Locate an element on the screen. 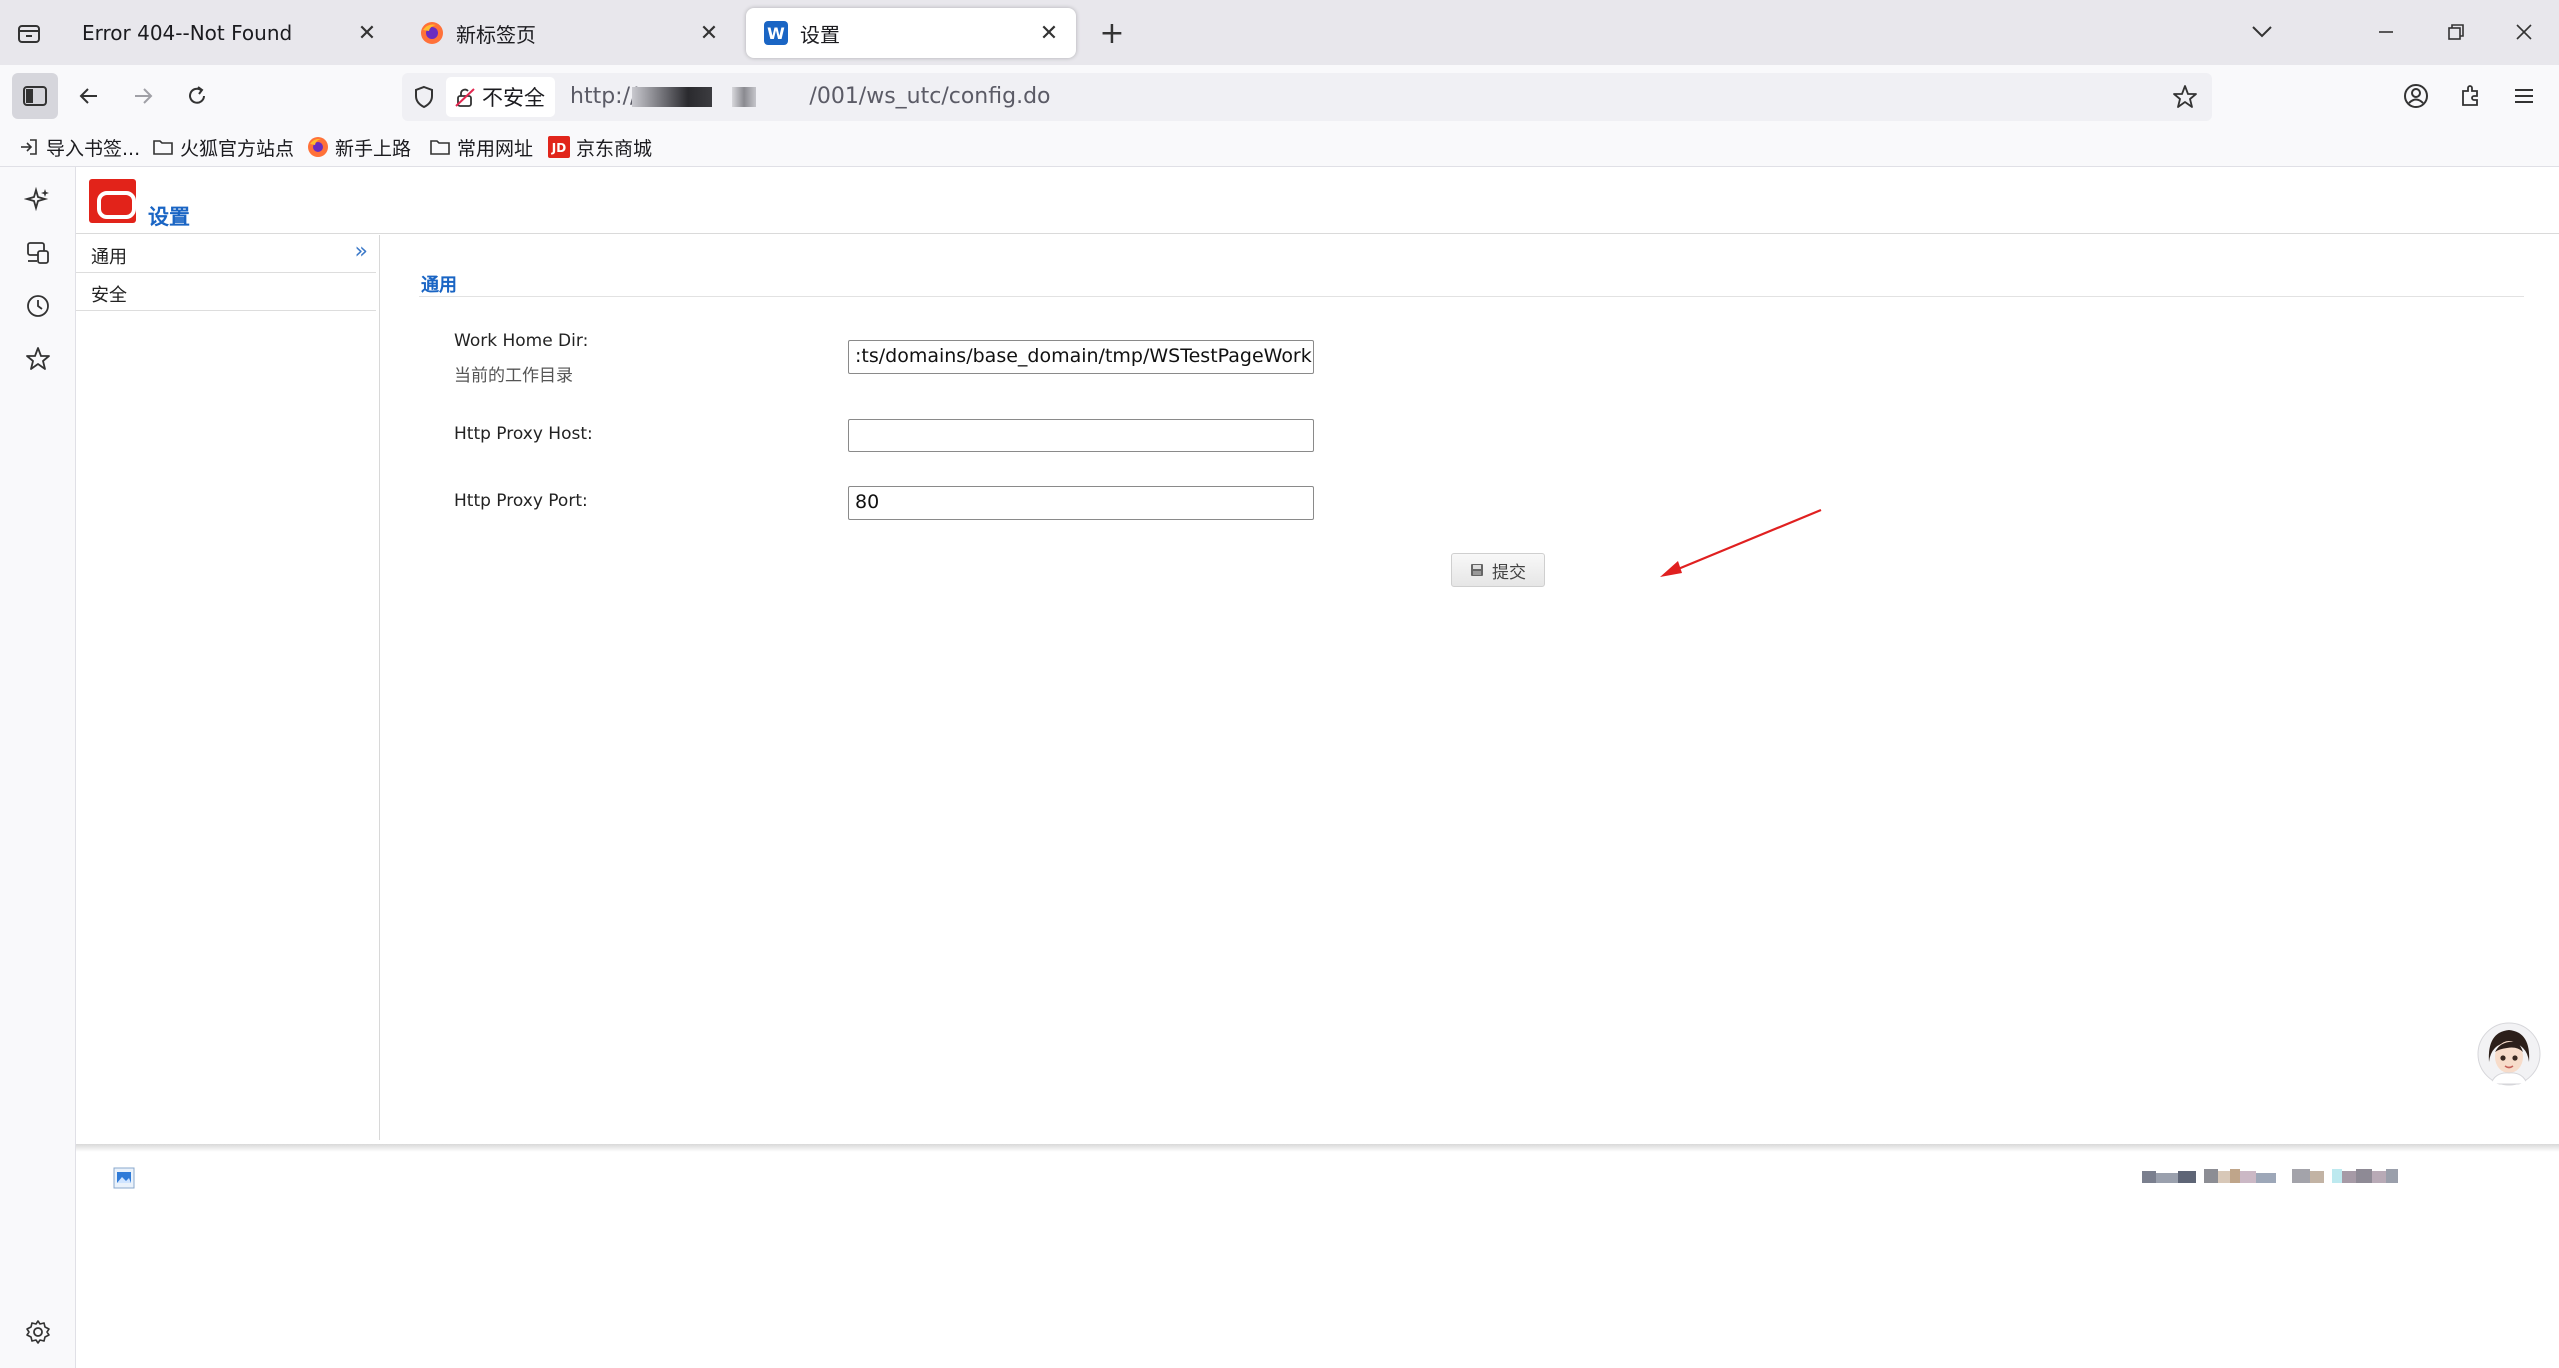  bookmark-label: 新手上路 is located at coordinates (373, 148).